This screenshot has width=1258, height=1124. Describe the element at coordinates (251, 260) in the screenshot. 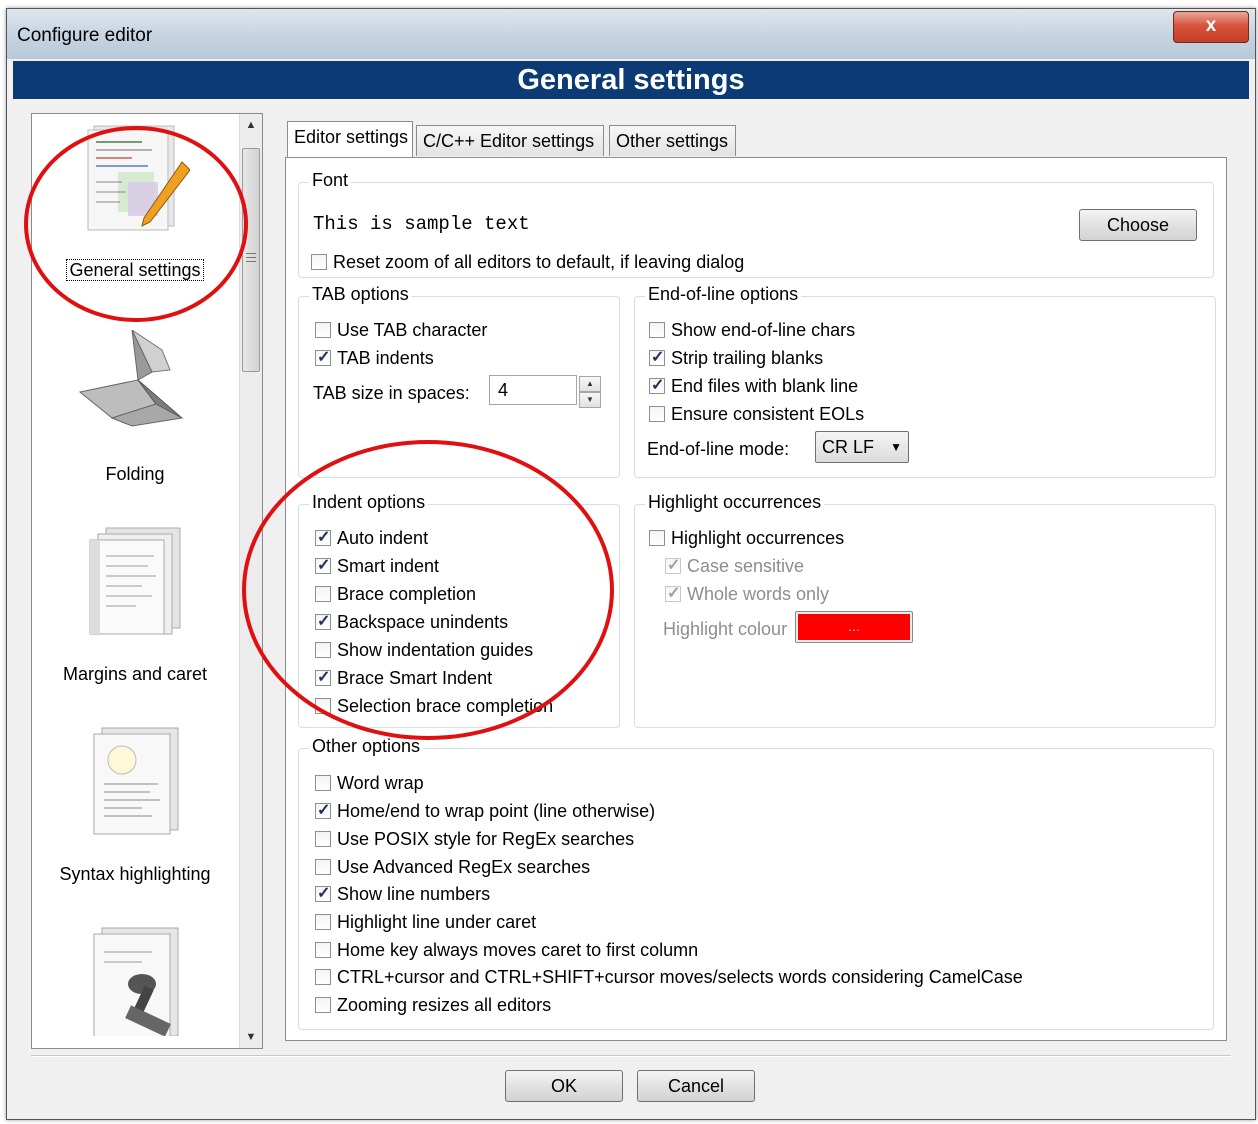

I see `scrollbar-thumb` at that location.